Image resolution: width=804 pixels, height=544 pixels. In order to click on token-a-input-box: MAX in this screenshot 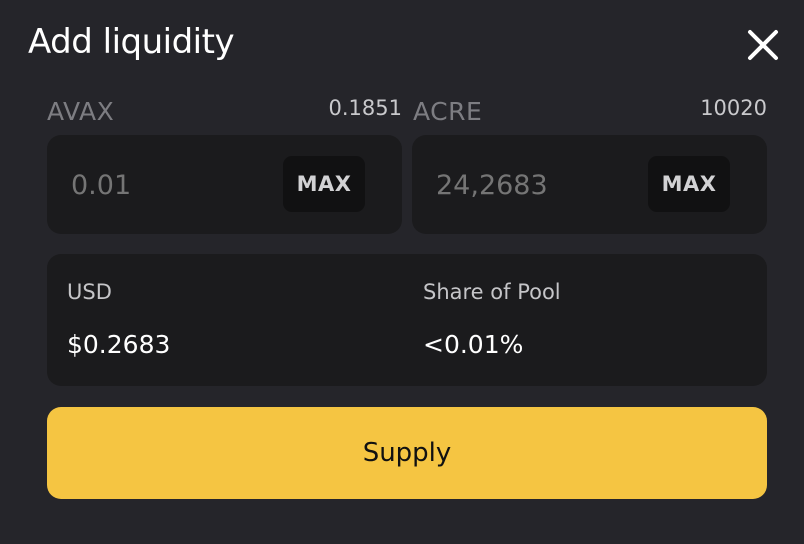, I will do `click(224, 184)`.